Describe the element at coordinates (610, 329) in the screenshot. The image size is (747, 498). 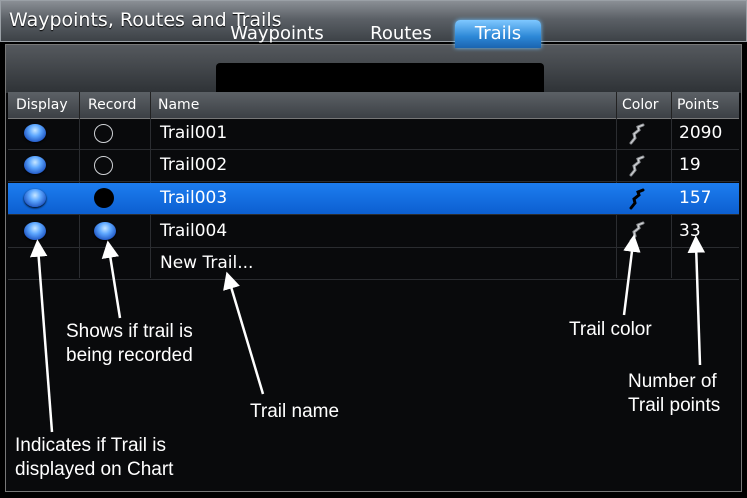
I see `annotation-color: Trail color` at that location.